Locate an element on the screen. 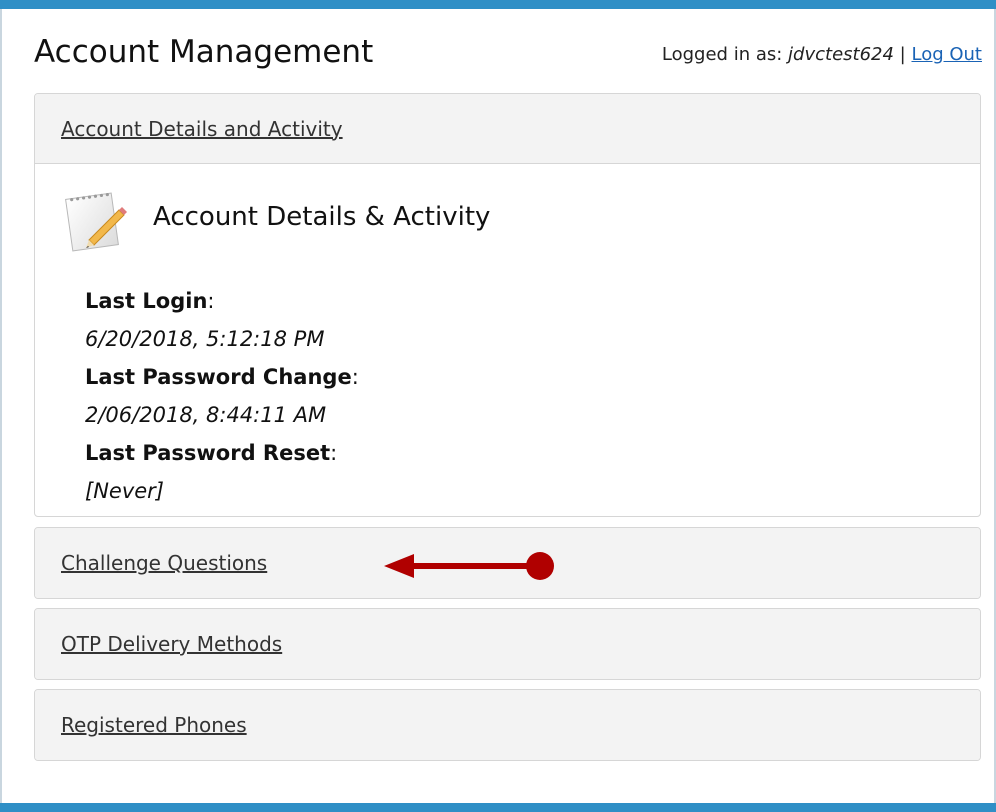 The height and width of the screenshot is (812, 996). logout-link: Log Out is located at coordinates (946, 54).